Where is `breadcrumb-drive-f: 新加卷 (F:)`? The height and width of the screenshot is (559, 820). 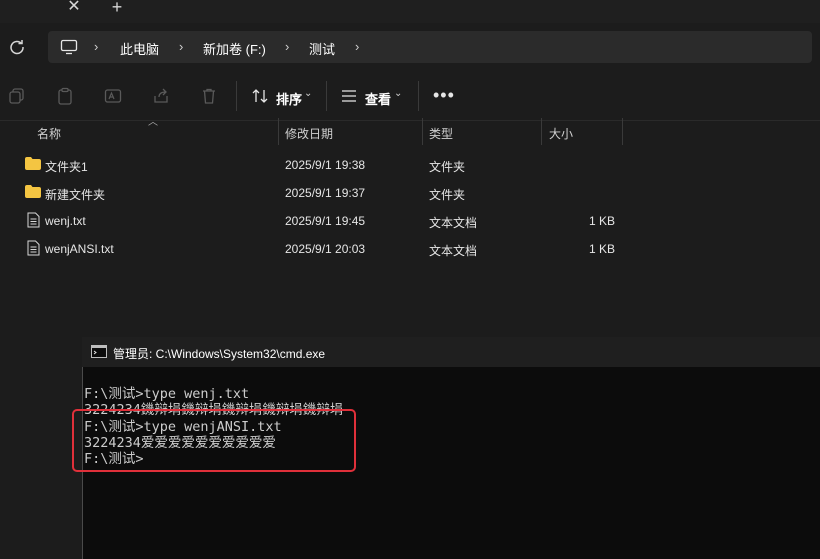 breadcrumb-drive-f: 新加卷 (F:) is located at coordinates (234, 48).